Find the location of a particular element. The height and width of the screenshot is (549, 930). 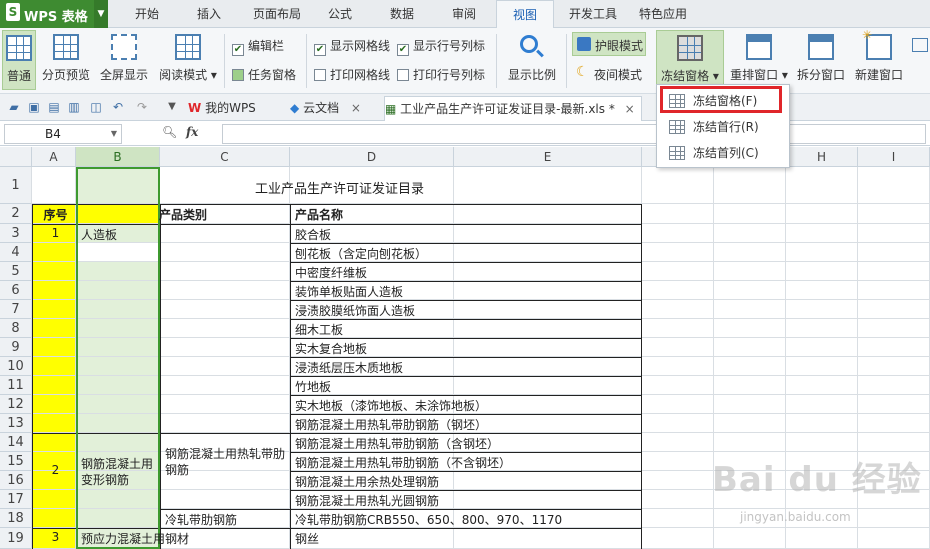

more-button is located at coordinates (920, 60).